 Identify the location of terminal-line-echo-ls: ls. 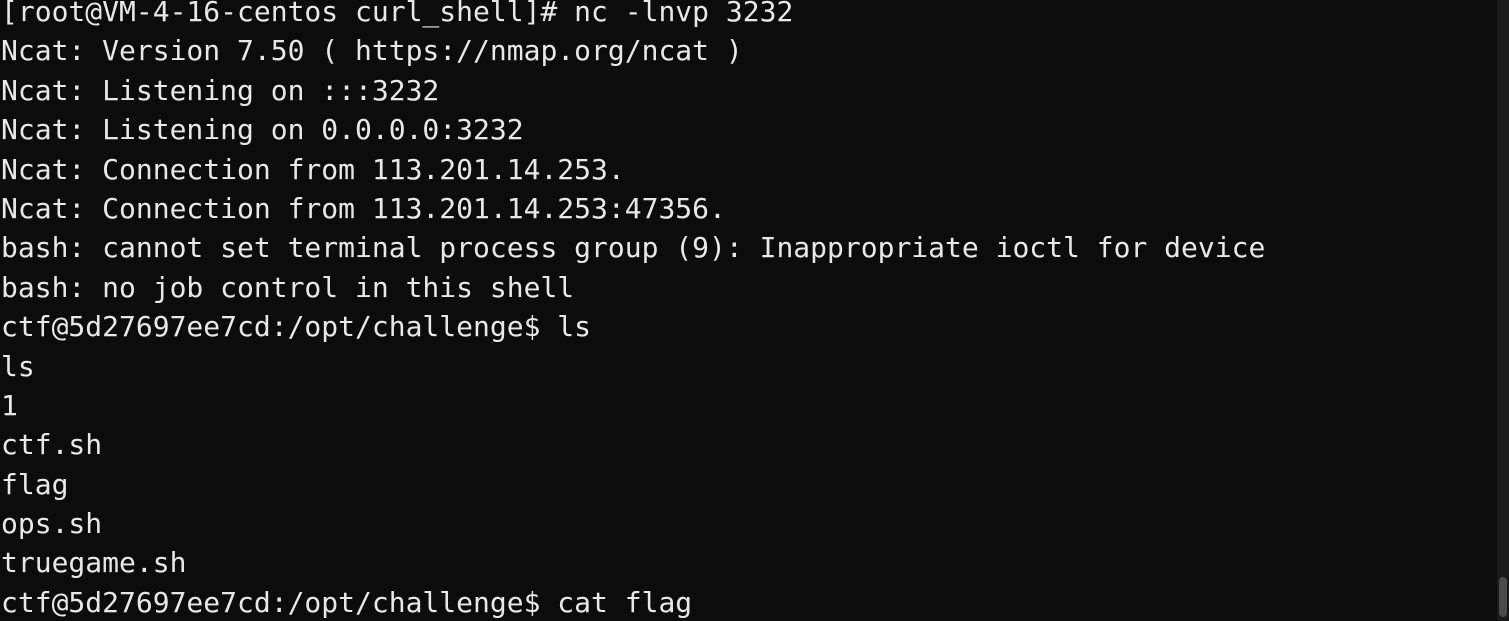
(18, 366).